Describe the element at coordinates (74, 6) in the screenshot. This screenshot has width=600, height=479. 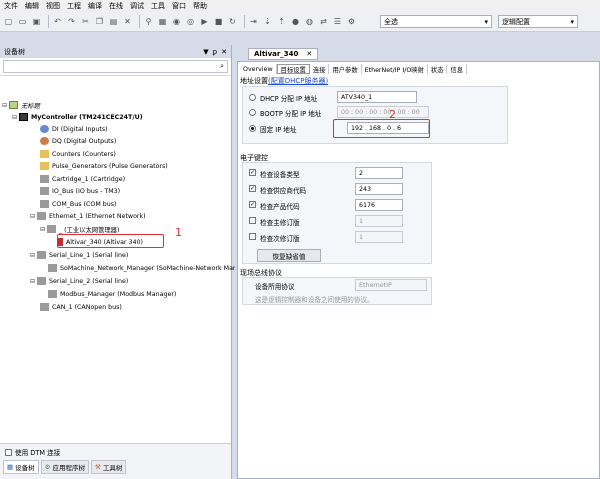
I see `menu-project: 工程` at that location.